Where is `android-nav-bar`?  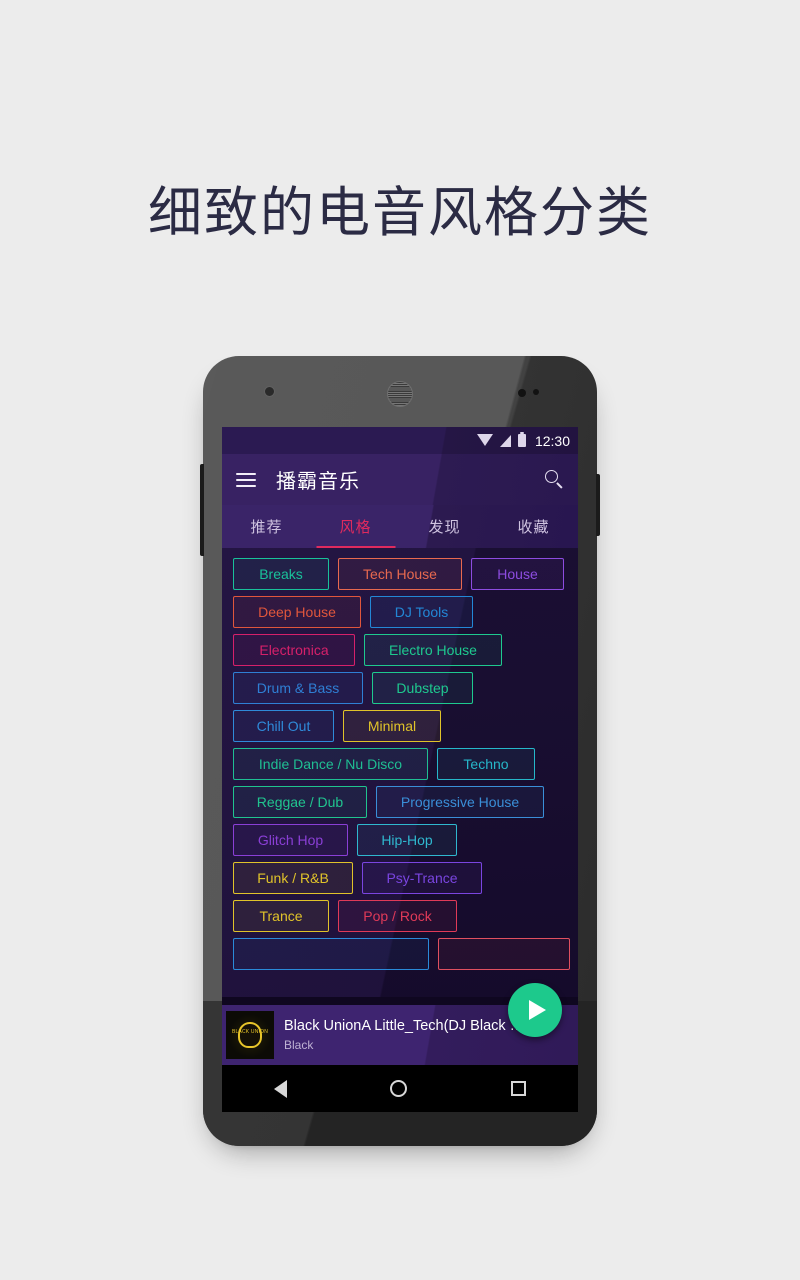
android-nav-bar is located at coordinates (400, 1088).